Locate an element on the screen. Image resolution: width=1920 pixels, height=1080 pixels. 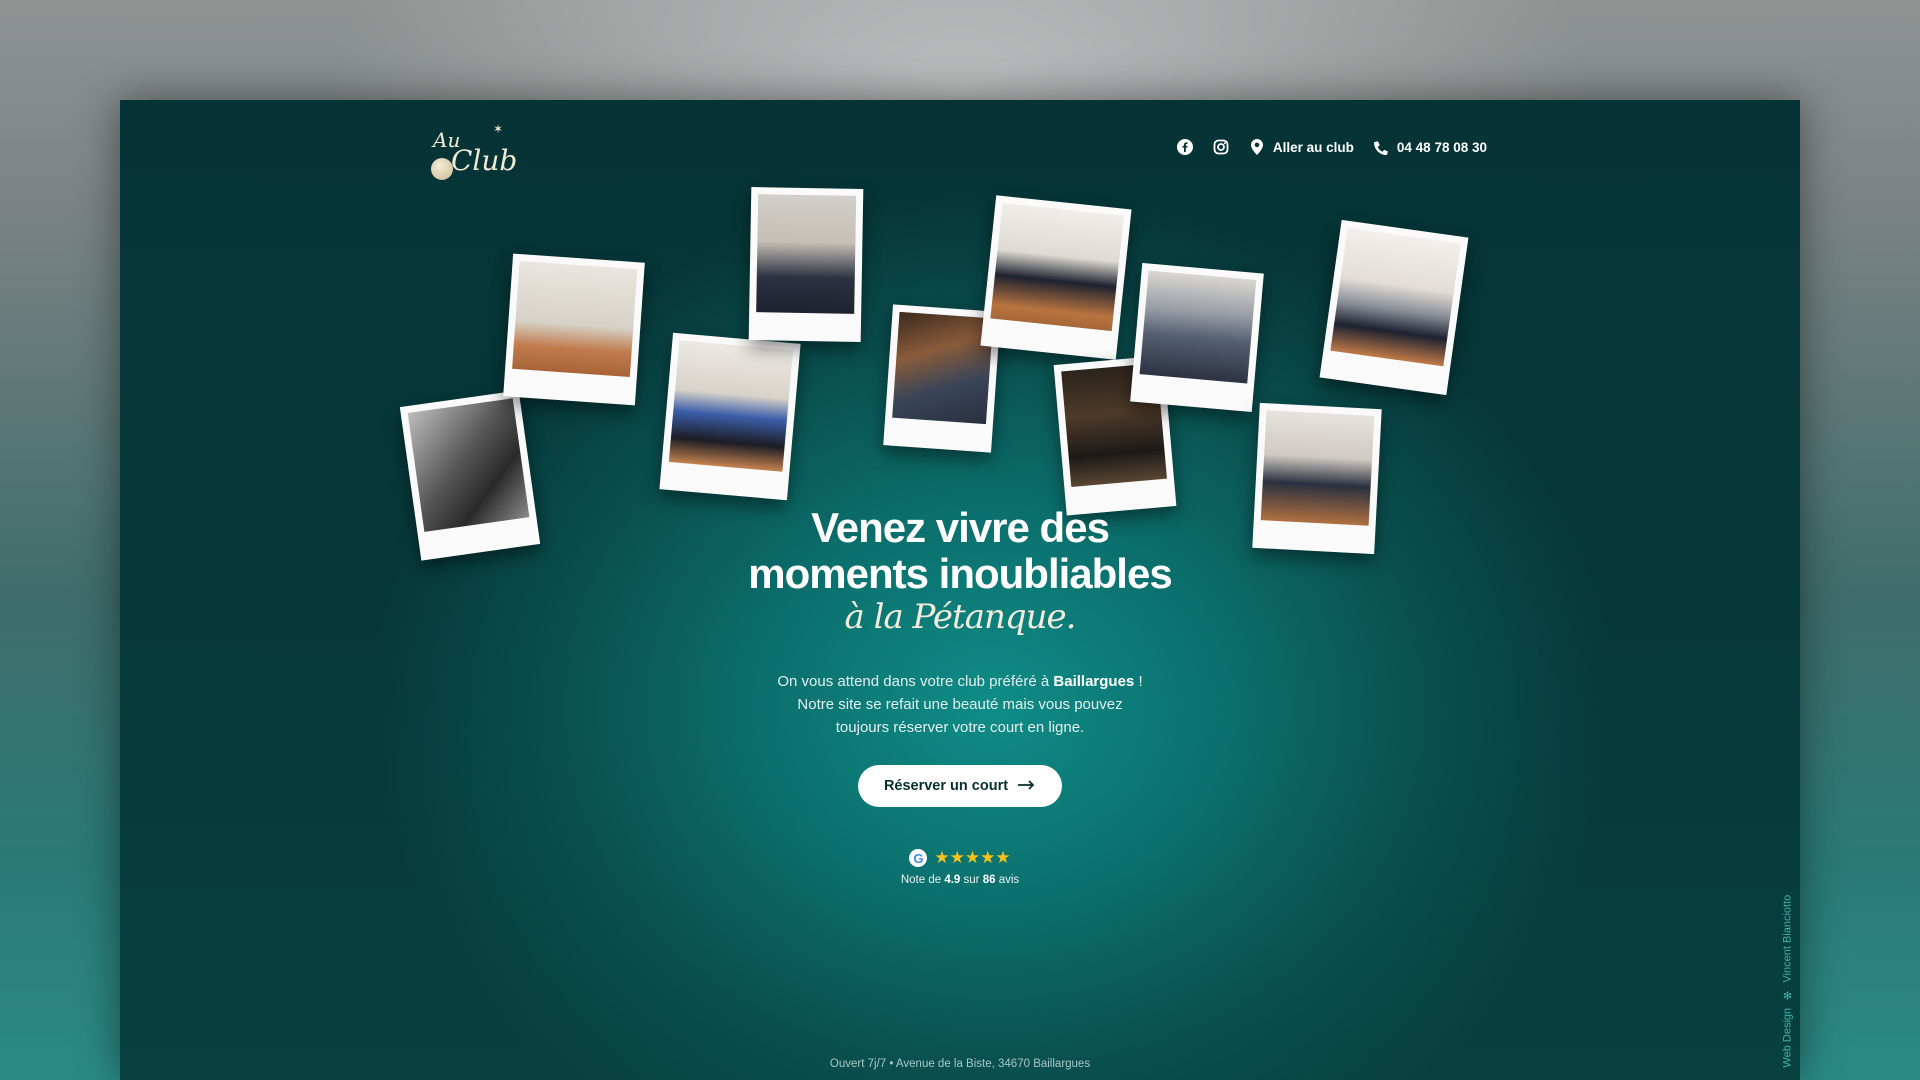
rating-note: Note de 4.9 sur 86 avis is located at coordinates (960, 880).